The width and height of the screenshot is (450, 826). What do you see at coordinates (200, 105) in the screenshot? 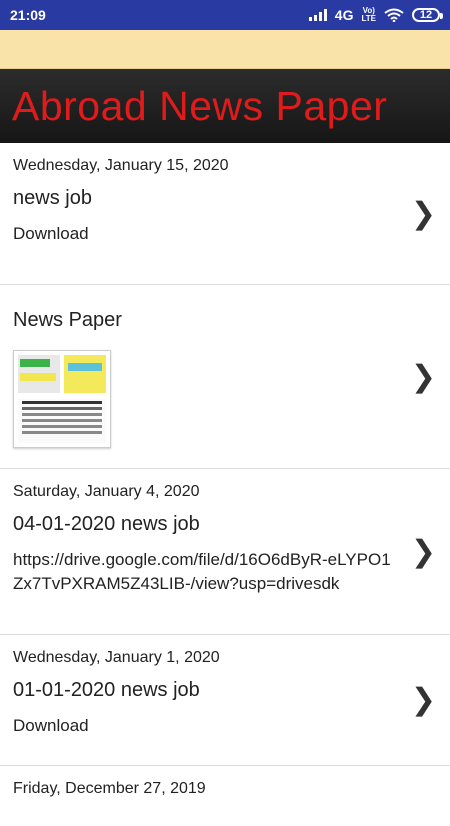
I see `app-title: Abroad News Paper` at bounding box center [200, 105].